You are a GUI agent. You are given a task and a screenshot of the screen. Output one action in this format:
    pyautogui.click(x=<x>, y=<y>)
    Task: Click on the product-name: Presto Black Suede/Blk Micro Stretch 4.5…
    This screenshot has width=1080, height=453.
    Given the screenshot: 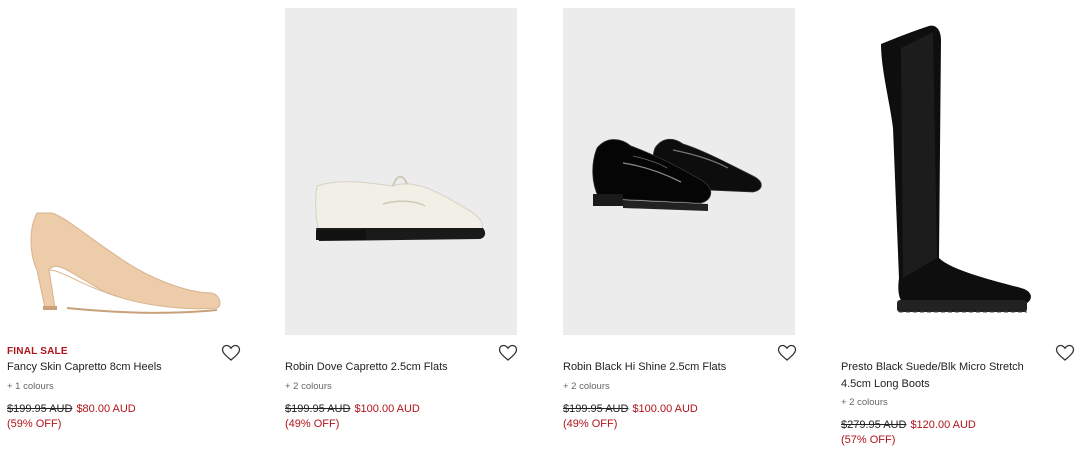 What is the action you would take?
    pyautogui.click(x=946, y=376)
    